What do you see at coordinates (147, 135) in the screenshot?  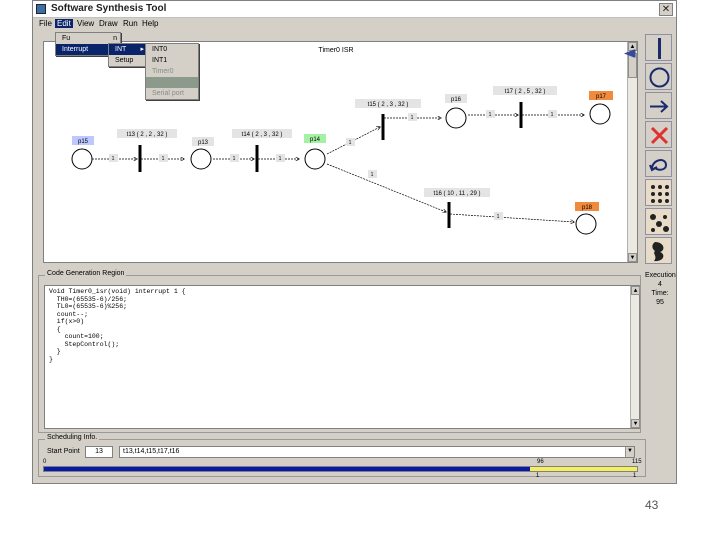 I see `transition-label-t13: t13 ( 2 , 2 , 32 )` at bounding box center [147, 135].